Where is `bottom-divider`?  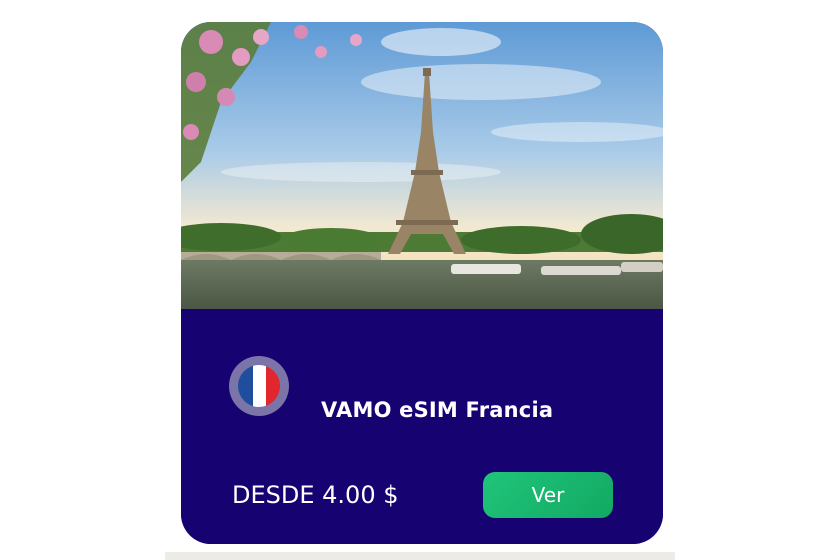 bottom-divider is located at coordinates (420, 556).